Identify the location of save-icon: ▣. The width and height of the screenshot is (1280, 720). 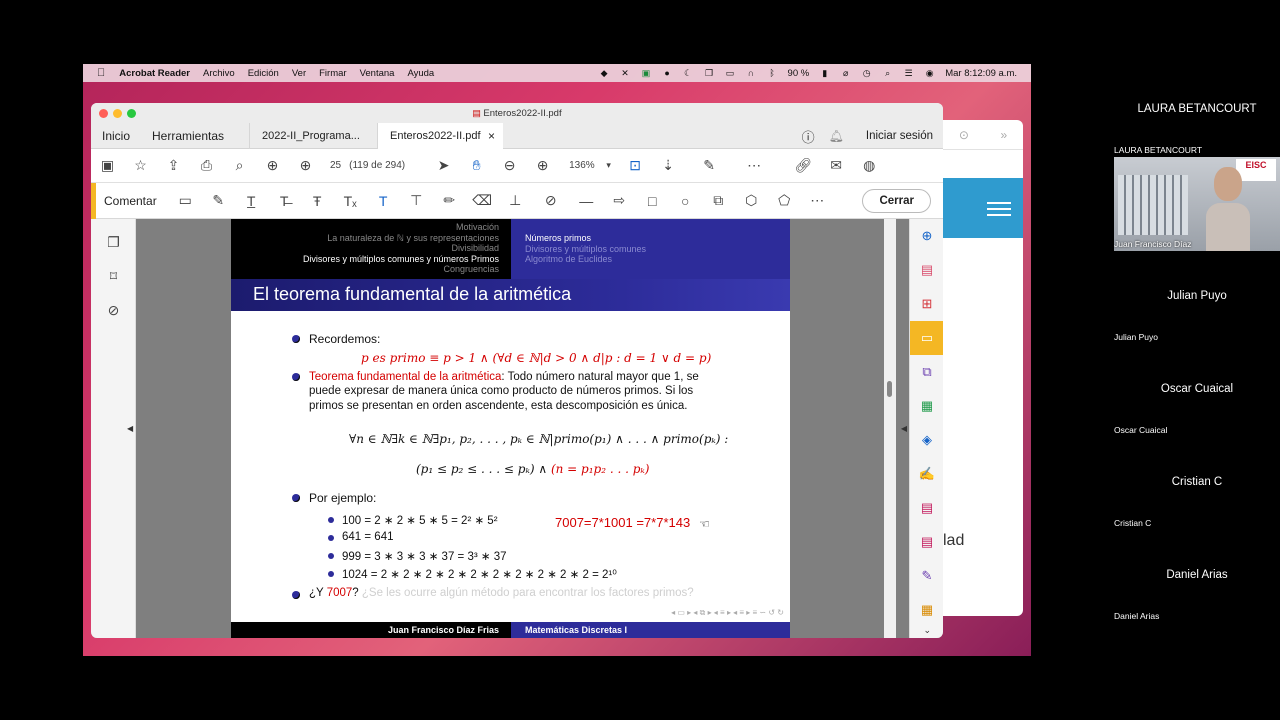
(107, 165).